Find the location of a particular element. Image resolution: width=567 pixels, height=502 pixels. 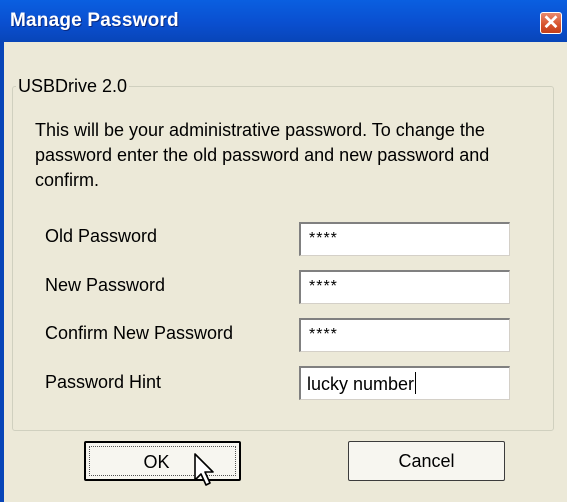

cancel-button-label: Cancel is located at coordinates (426, 461).